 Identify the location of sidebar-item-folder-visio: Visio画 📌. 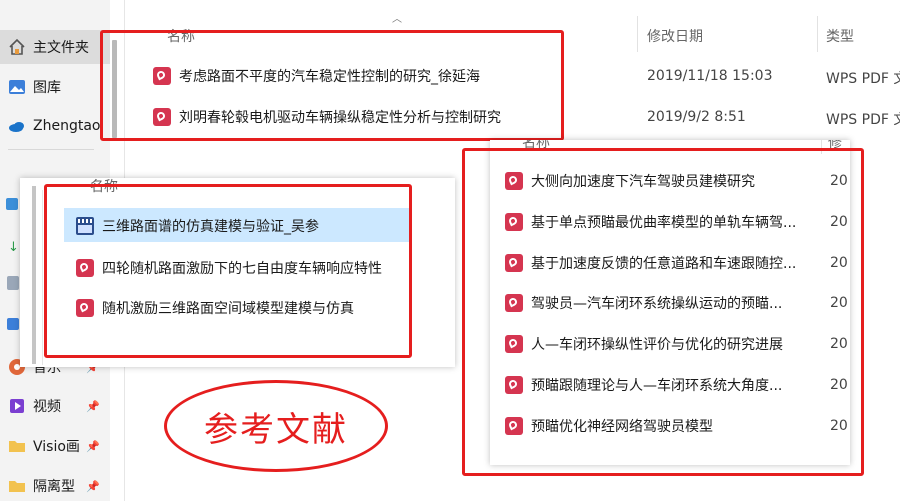
(55, 446).